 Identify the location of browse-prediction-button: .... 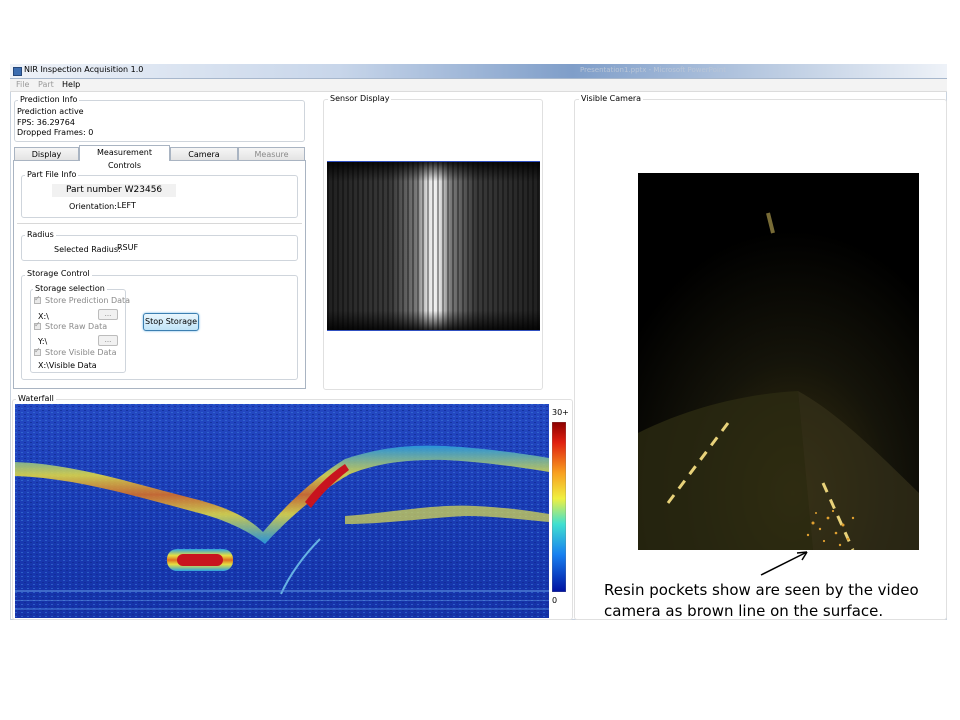
(108, 314).